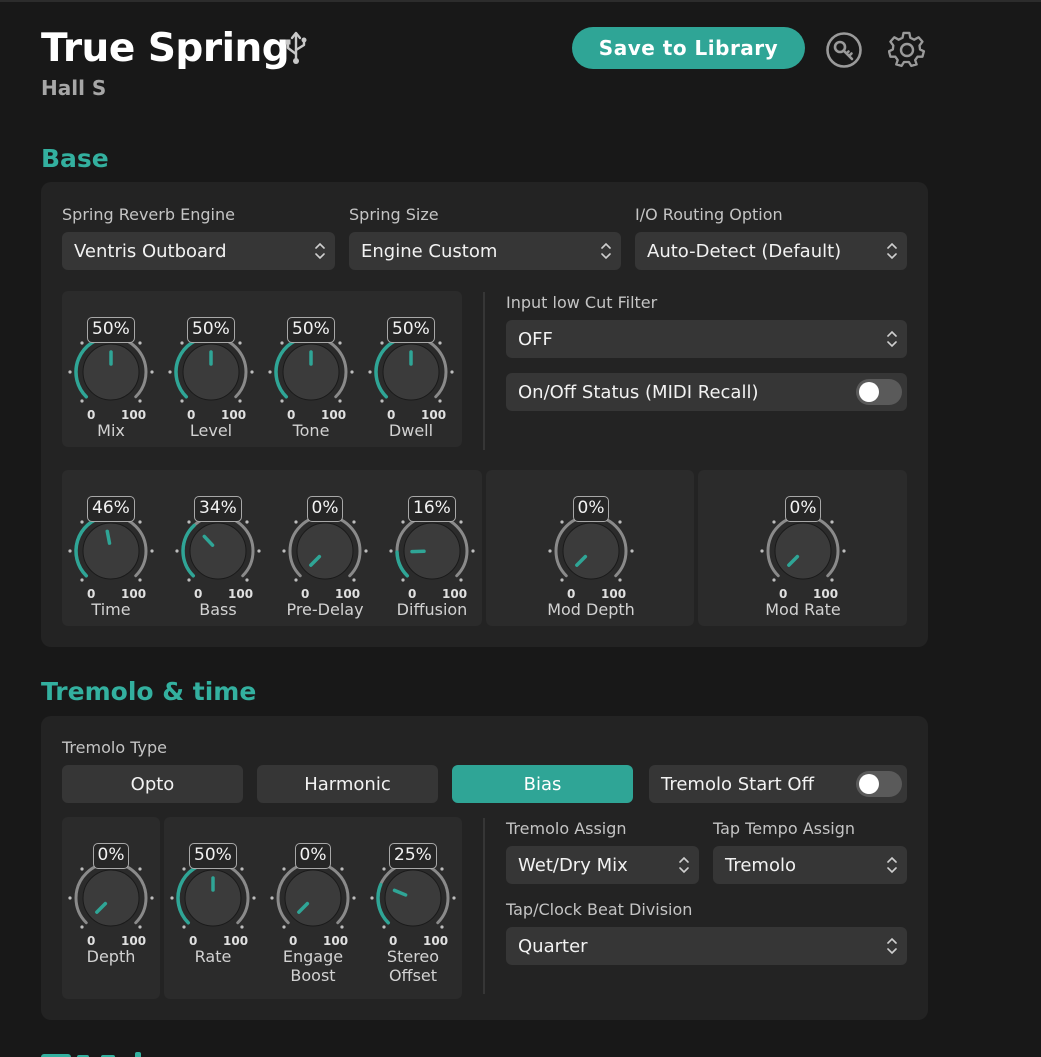 The height and width of the screenshot is (1057, 1041). I want to click on knob-value-label: 46%, so click(111, 509).